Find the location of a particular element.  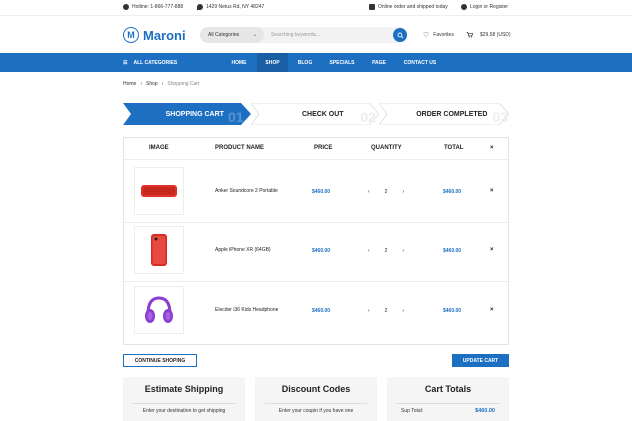

phone-icon is located at coordinates (126, 7).